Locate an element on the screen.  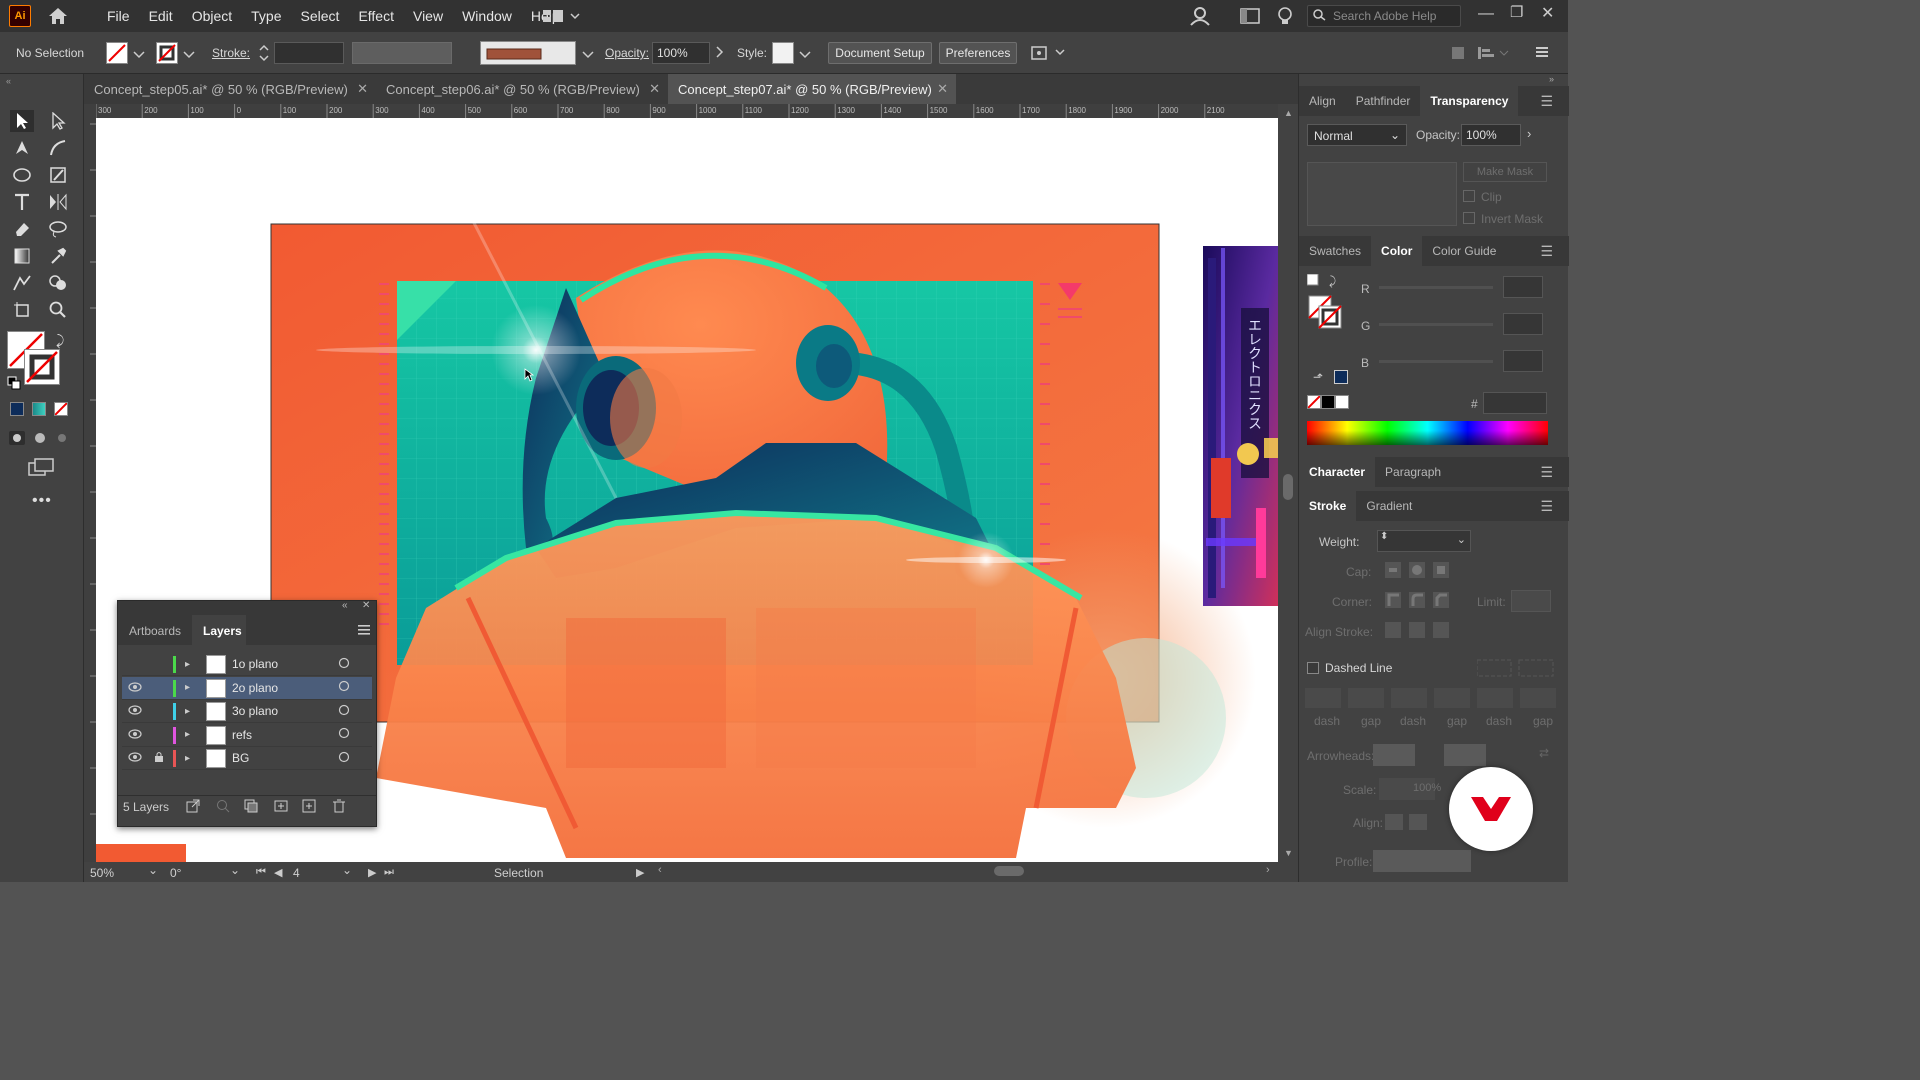
blend-tool-icon is located at coordinates (22, 283).